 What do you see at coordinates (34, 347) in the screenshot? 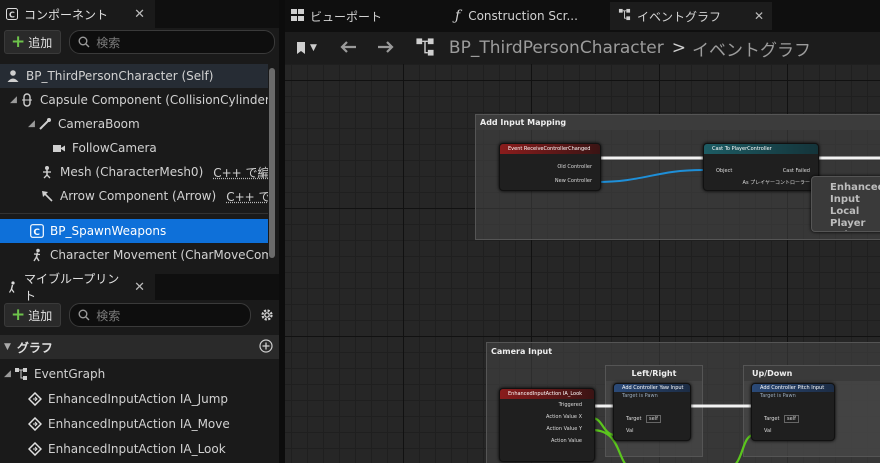
I see `graphs-section-label: グラフ` at bounding box center [34, 347].